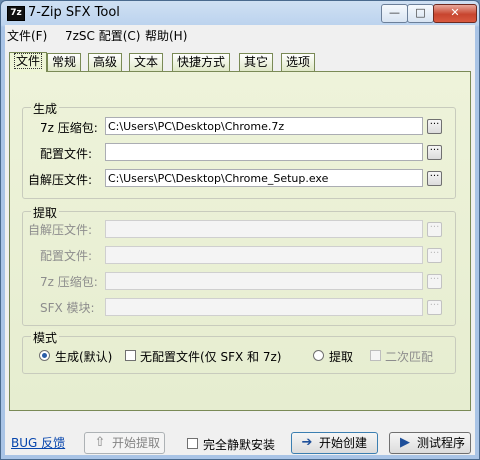  What do you see at coordinates (298, 62) in the screenshot?
I see `tab-options: 选项` at bounding box center [298, 62].